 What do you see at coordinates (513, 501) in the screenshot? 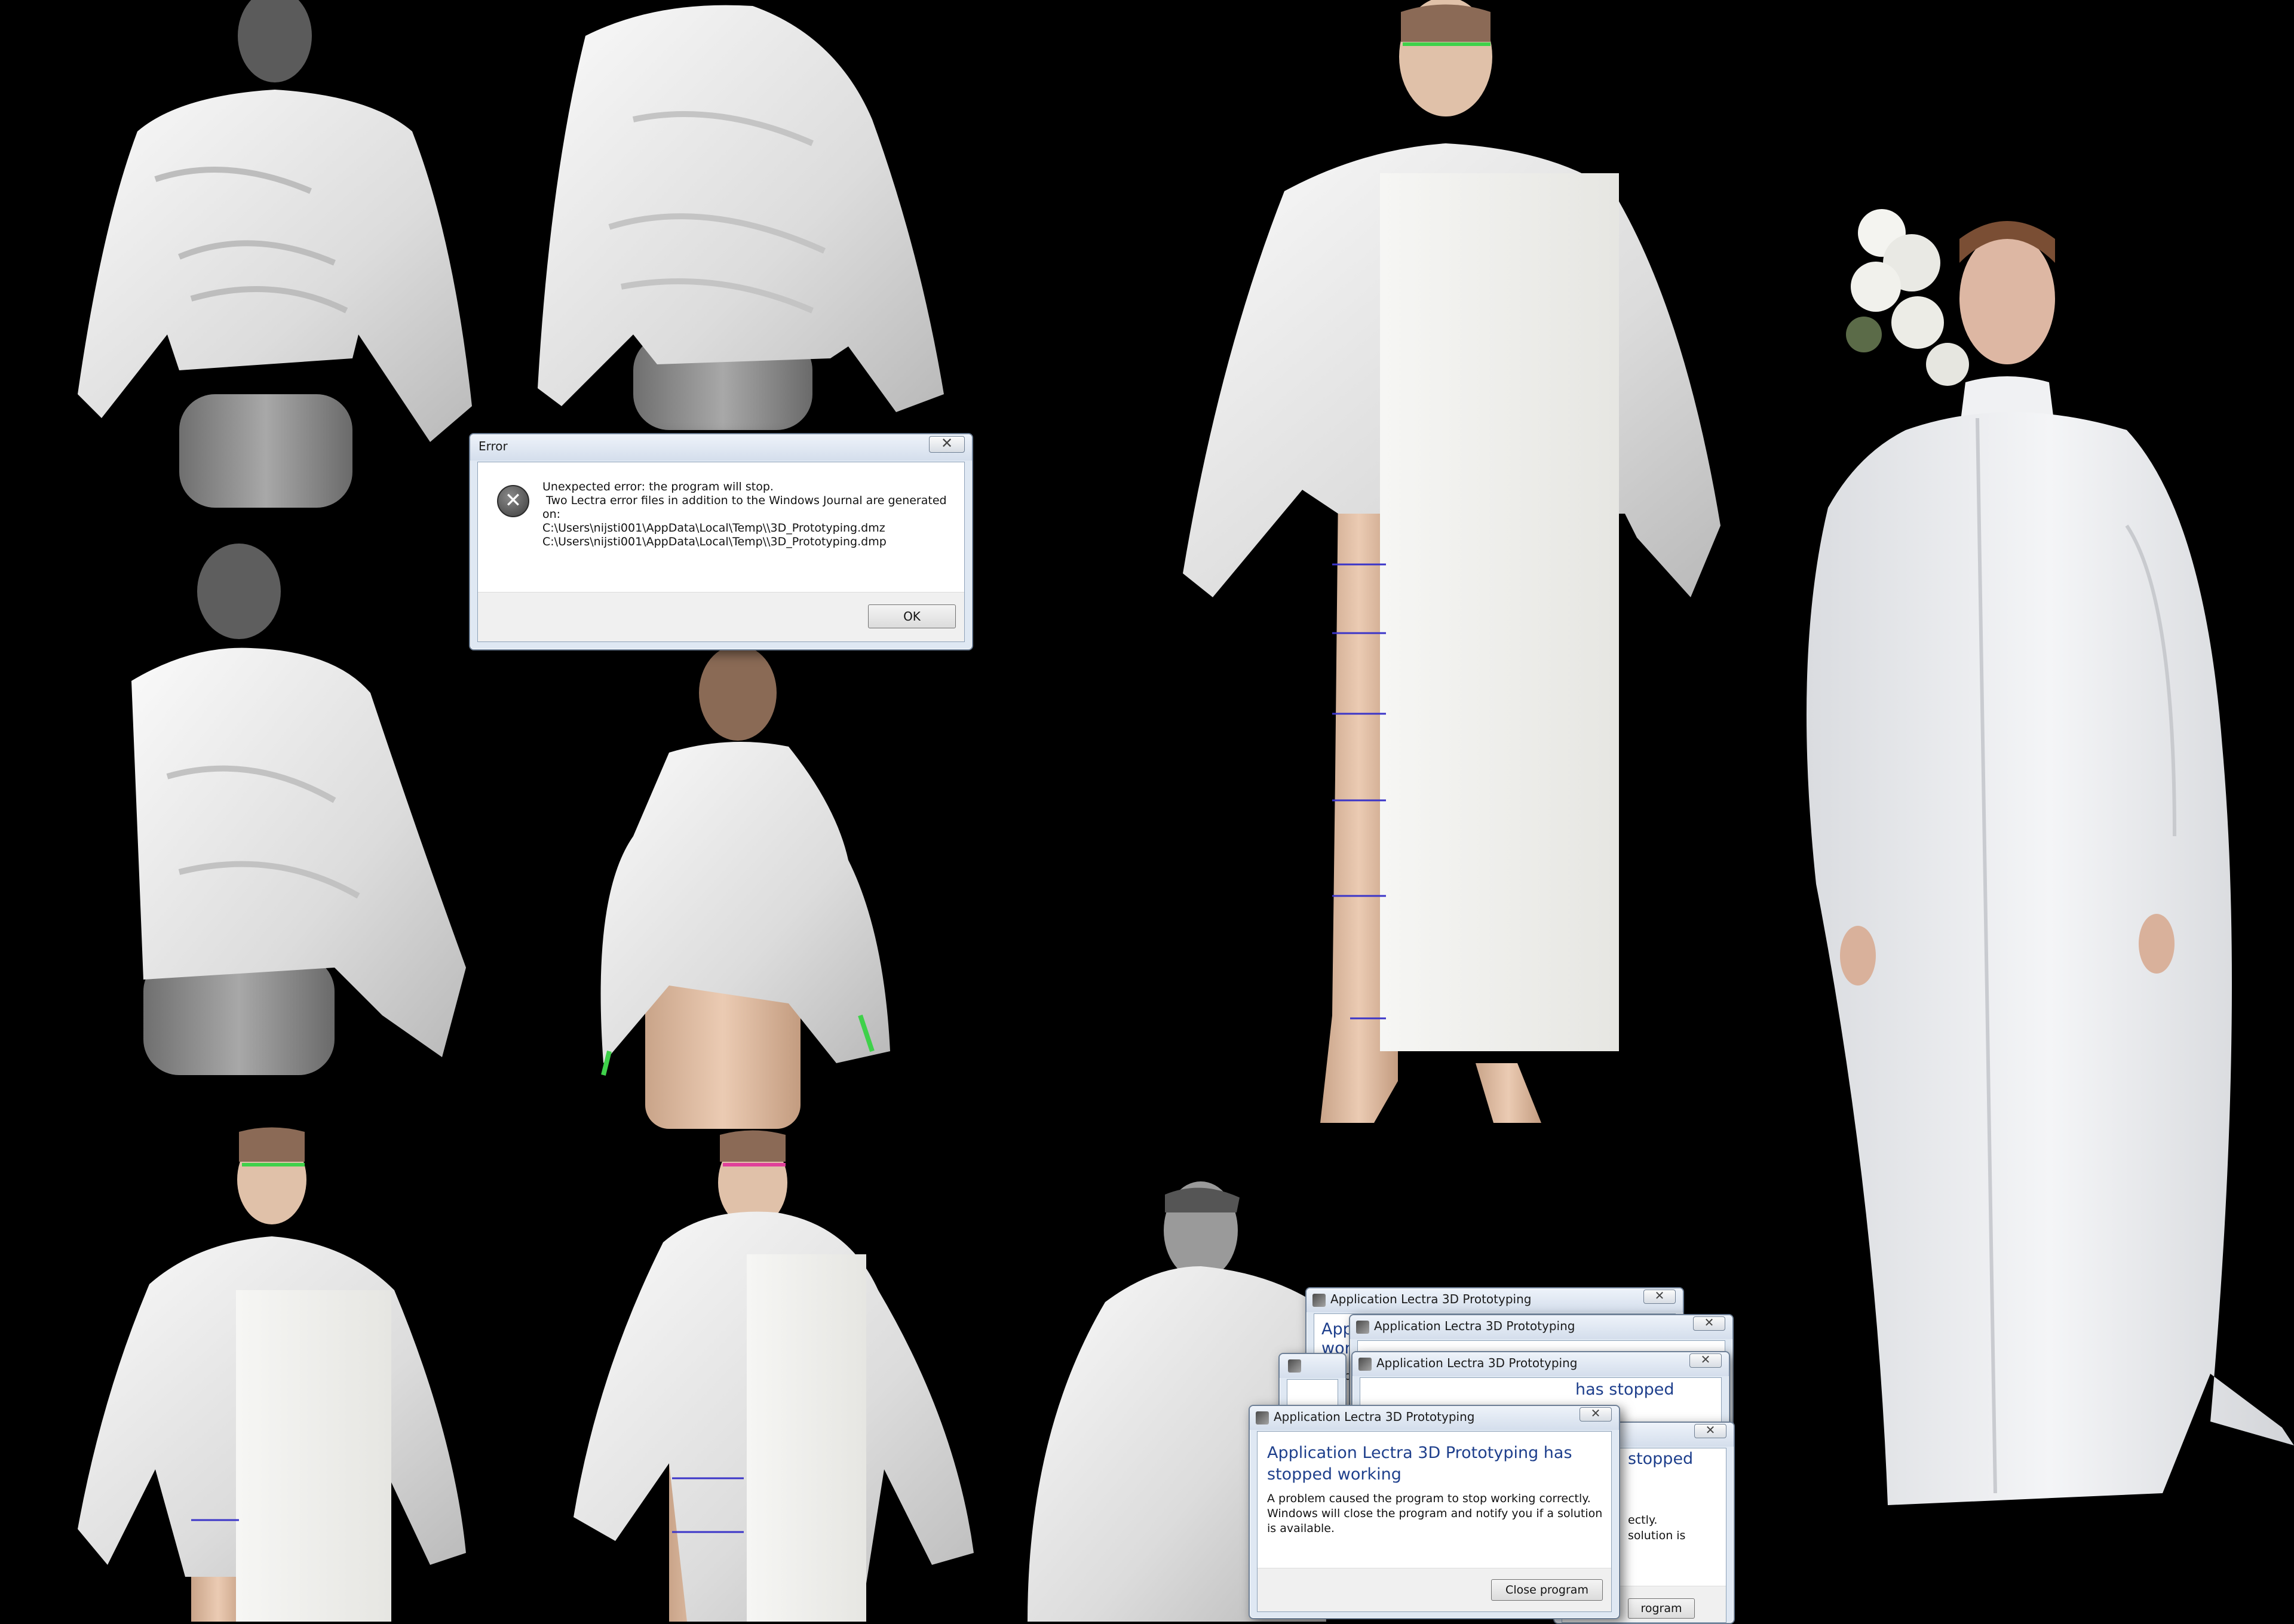
I see `error-x-icon: ✕` at bounding box center [513, 501].